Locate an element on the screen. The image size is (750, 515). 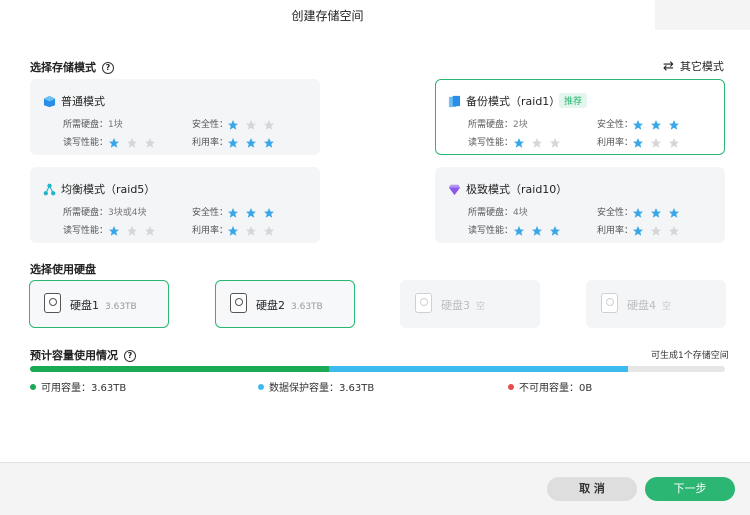
capacity-section-label: 预计容量使用情况? is located at coordinates (83, 355).